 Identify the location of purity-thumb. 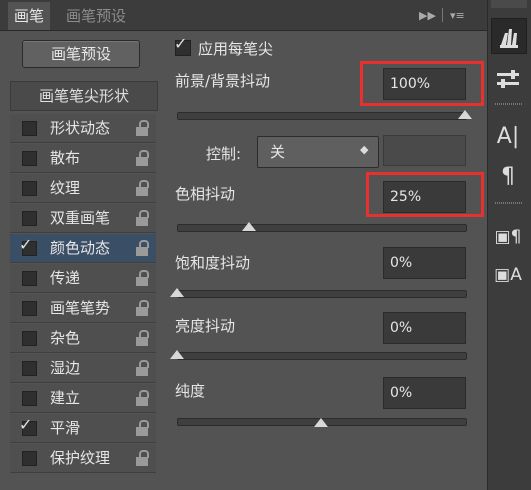
(321, 422).